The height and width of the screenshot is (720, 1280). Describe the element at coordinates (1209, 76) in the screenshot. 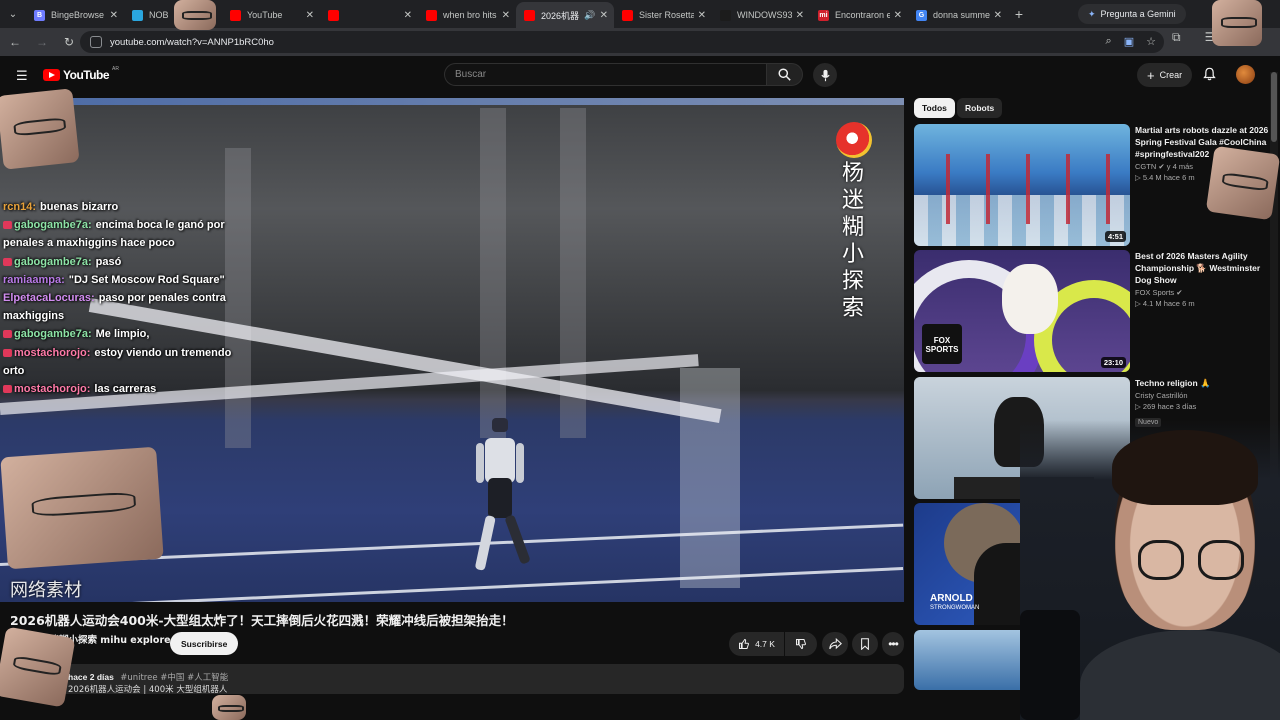

I see `notifications-bell-icon` at that location.